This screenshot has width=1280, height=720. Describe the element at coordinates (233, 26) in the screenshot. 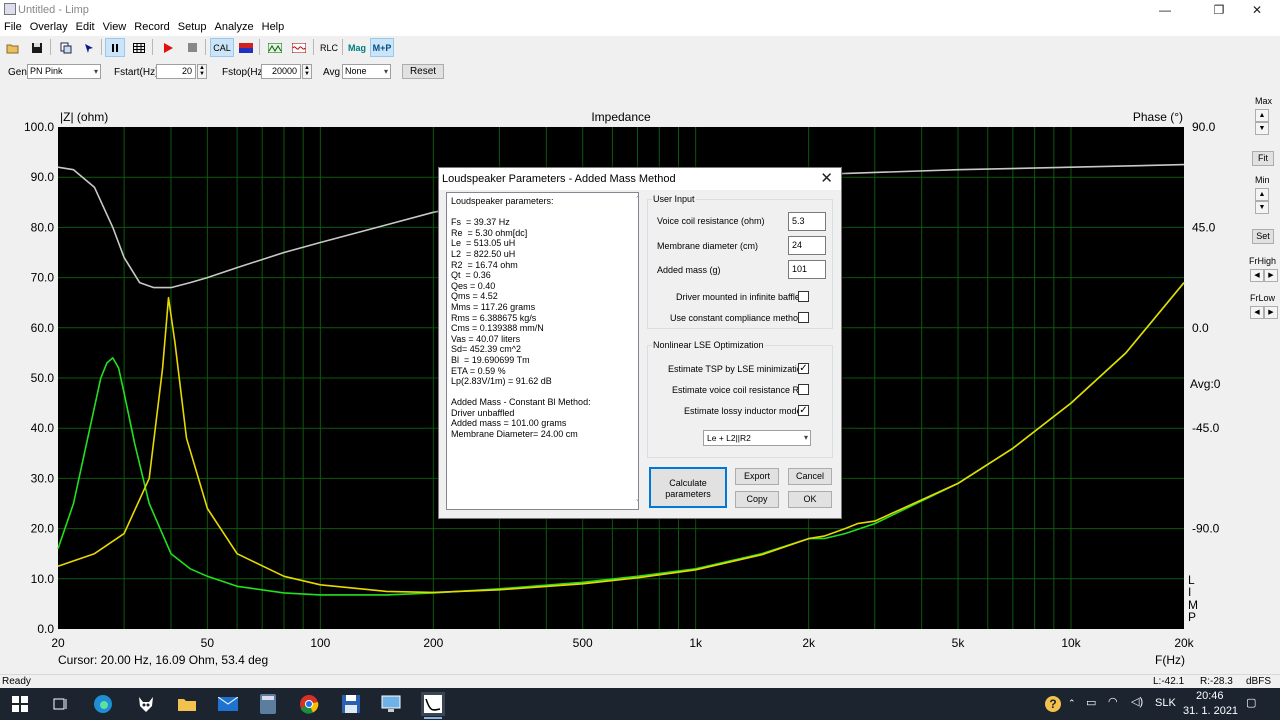

I see `menu-analyze: Analyze` at that location.